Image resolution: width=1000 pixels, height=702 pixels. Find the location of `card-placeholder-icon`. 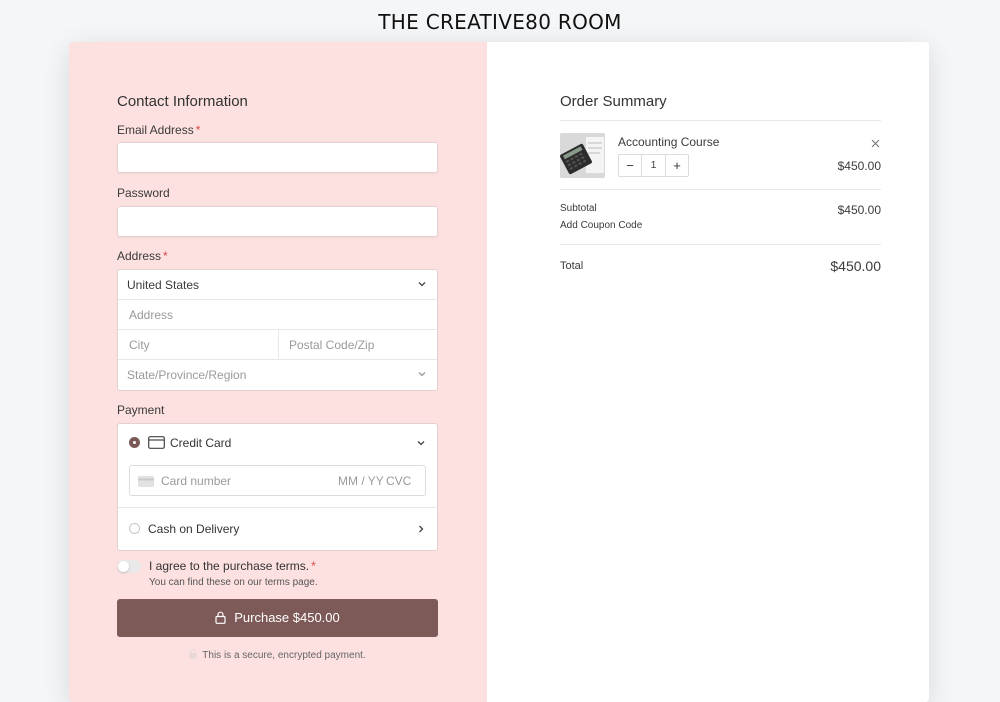

card-placeholder-icon is located at coordinates (146, 481).